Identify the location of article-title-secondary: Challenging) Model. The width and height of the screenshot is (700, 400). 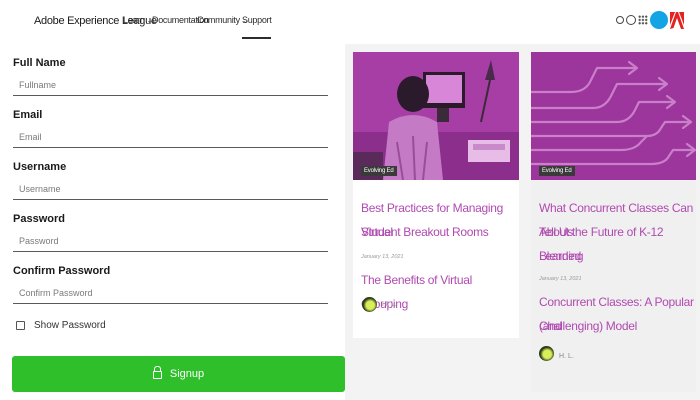
(588, 326).